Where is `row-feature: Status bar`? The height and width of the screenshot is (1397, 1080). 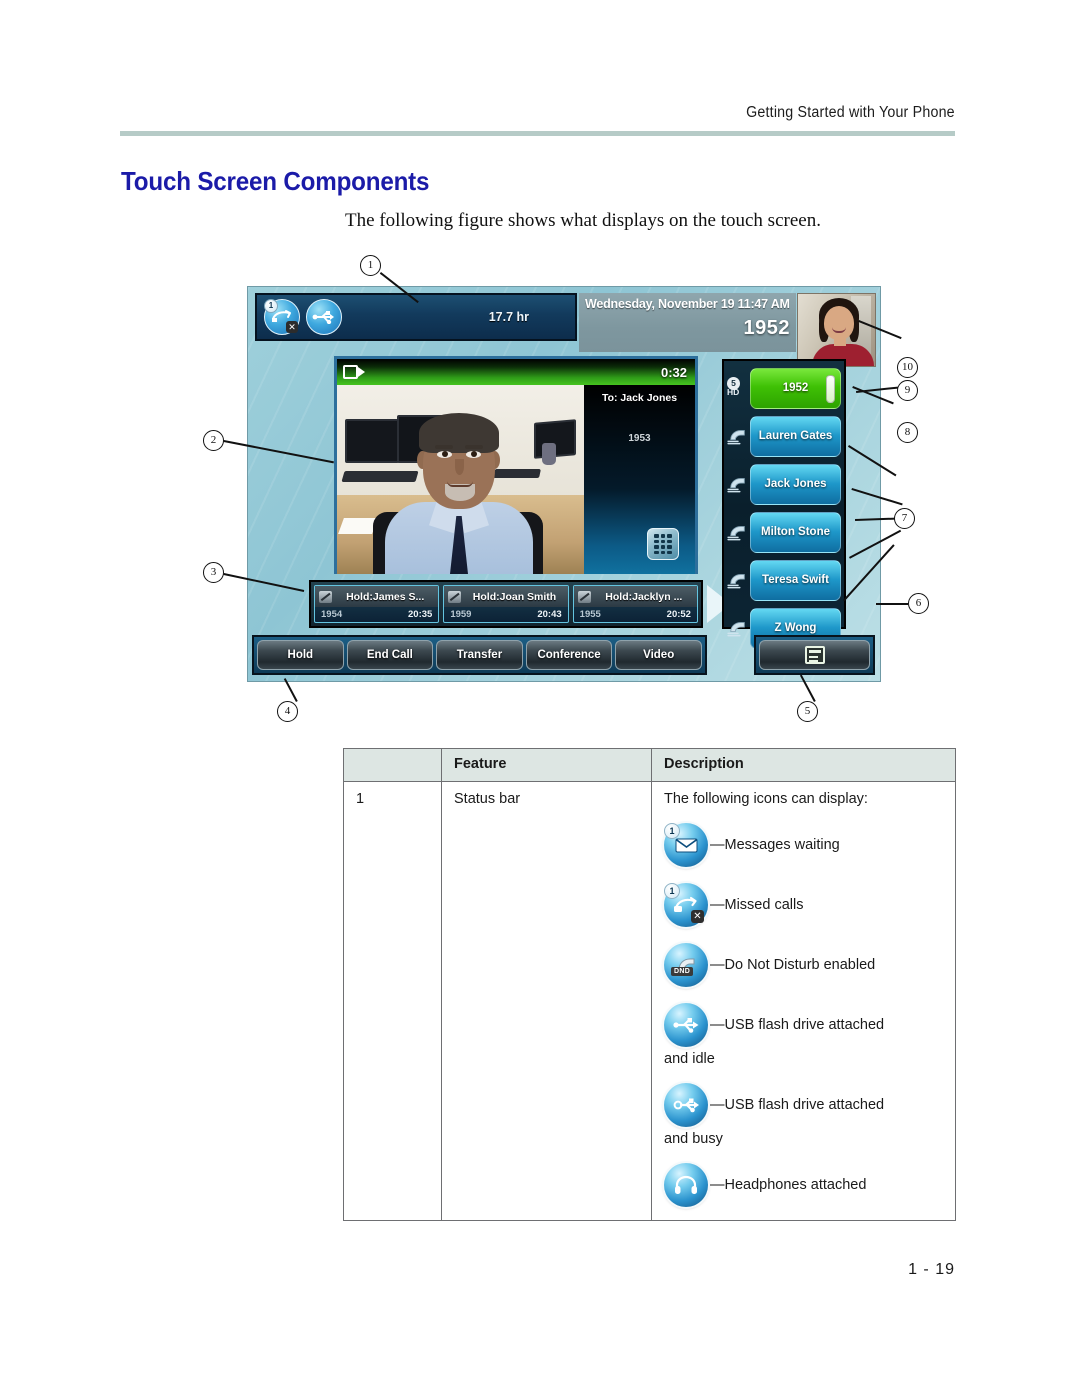 row-feature: Status bar is located at coordinates (546, 1001).